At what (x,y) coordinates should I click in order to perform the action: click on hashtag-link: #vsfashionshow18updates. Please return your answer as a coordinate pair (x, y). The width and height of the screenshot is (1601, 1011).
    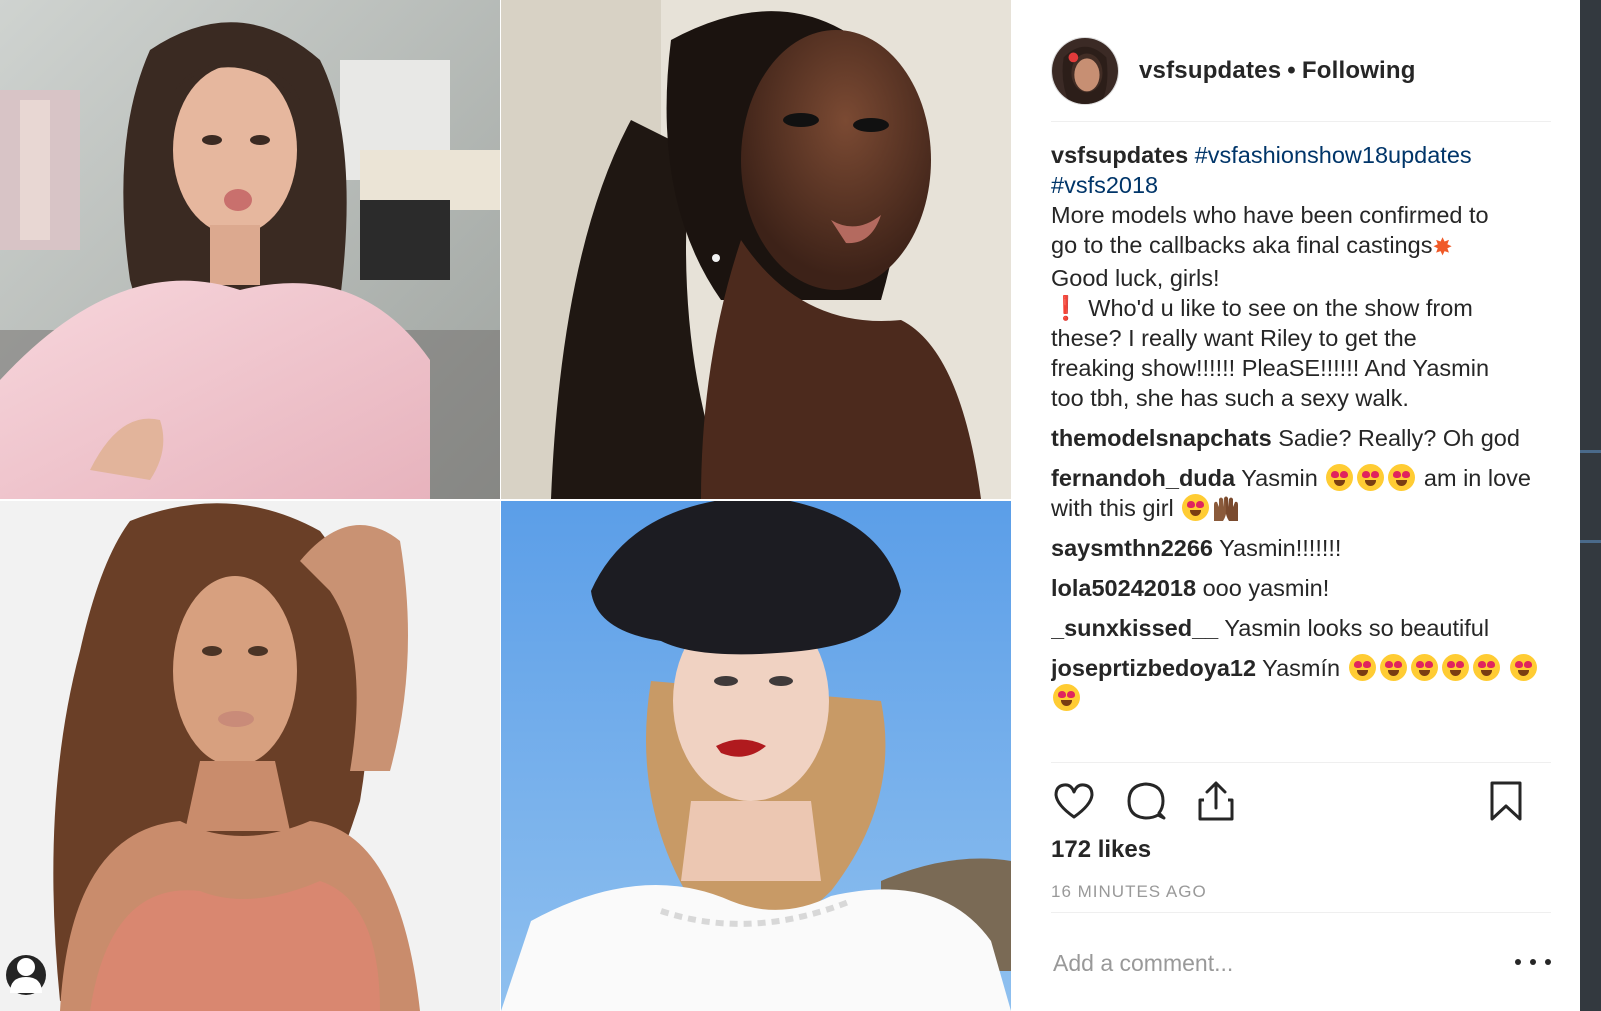
    Looking at the image, I should click on (1333, 155).